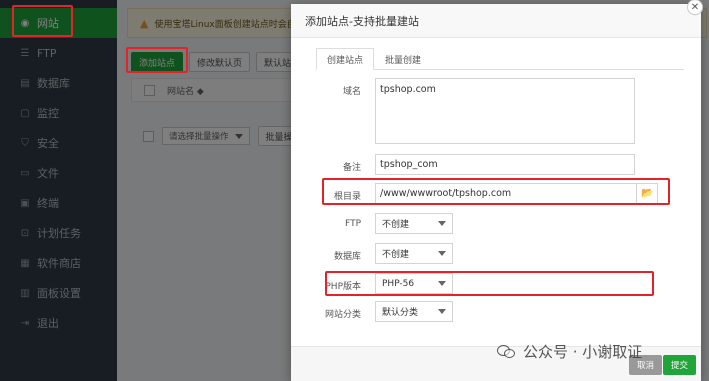 This screenshot has height=381, width=709. Describe the element at coordinates (695, 8) in the screenshot. I see `close-icon: ✕` at that location.